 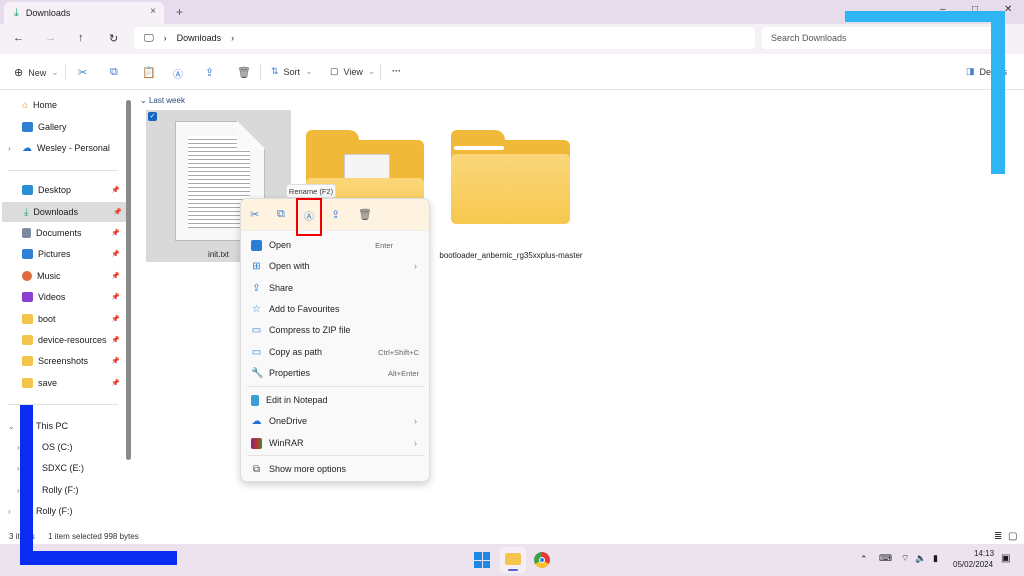 What do you see at coordinates (380, 72) in the screenshot?
I see `divider` at bounding box center [380, 72].